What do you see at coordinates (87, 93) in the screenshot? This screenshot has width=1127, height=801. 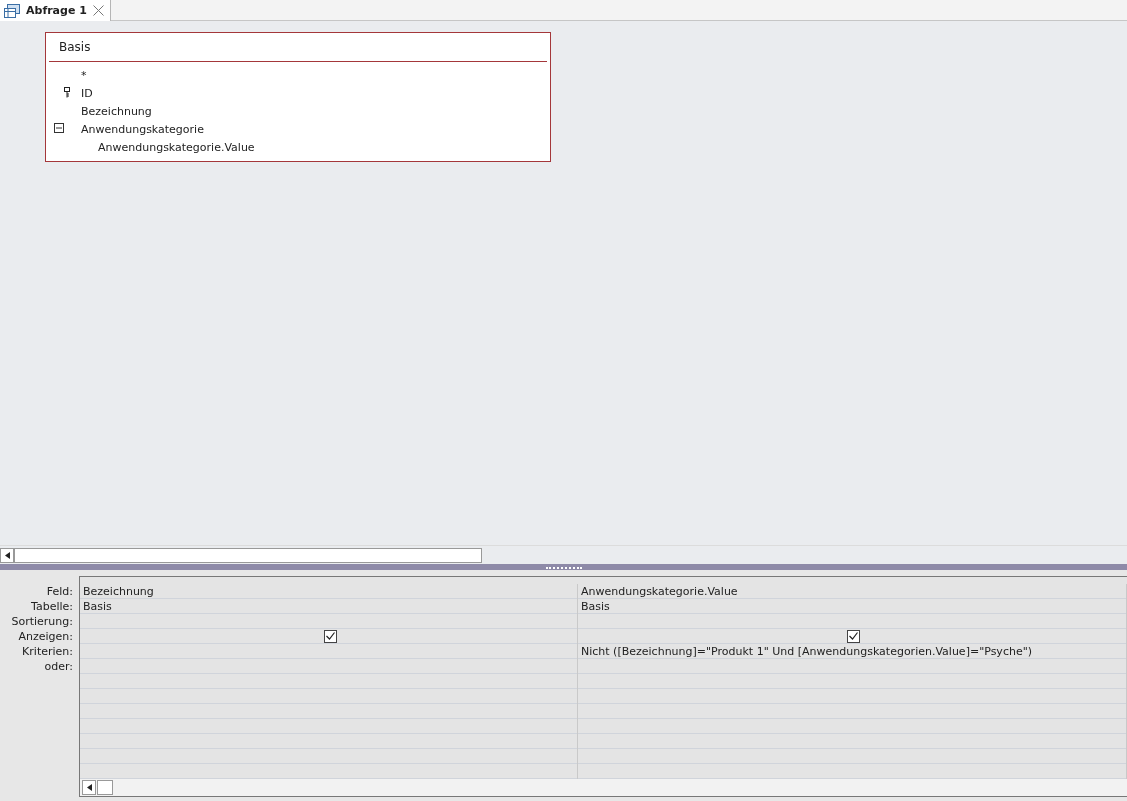 I see `field-name: ID` at bounding box center [87, 93].